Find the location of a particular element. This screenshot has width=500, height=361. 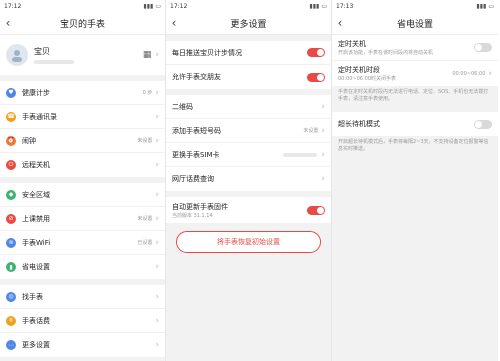

page-title: 宝贝的手表 is located at coordinates (82, 24).